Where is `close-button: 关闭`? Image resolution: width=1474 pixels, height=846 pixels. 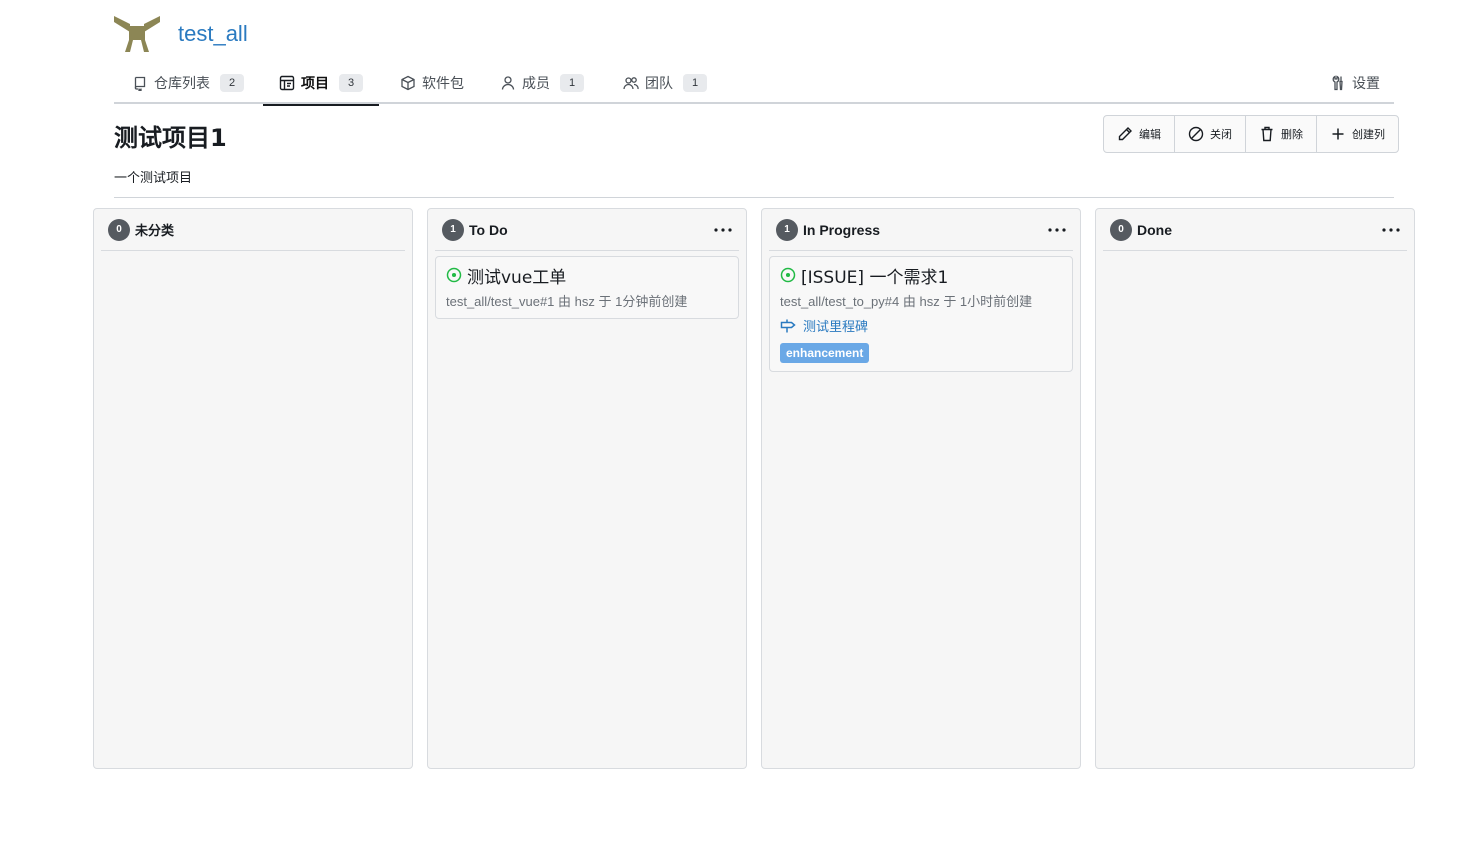 close-button: 关闭 is located at coordinates (1210, 134).